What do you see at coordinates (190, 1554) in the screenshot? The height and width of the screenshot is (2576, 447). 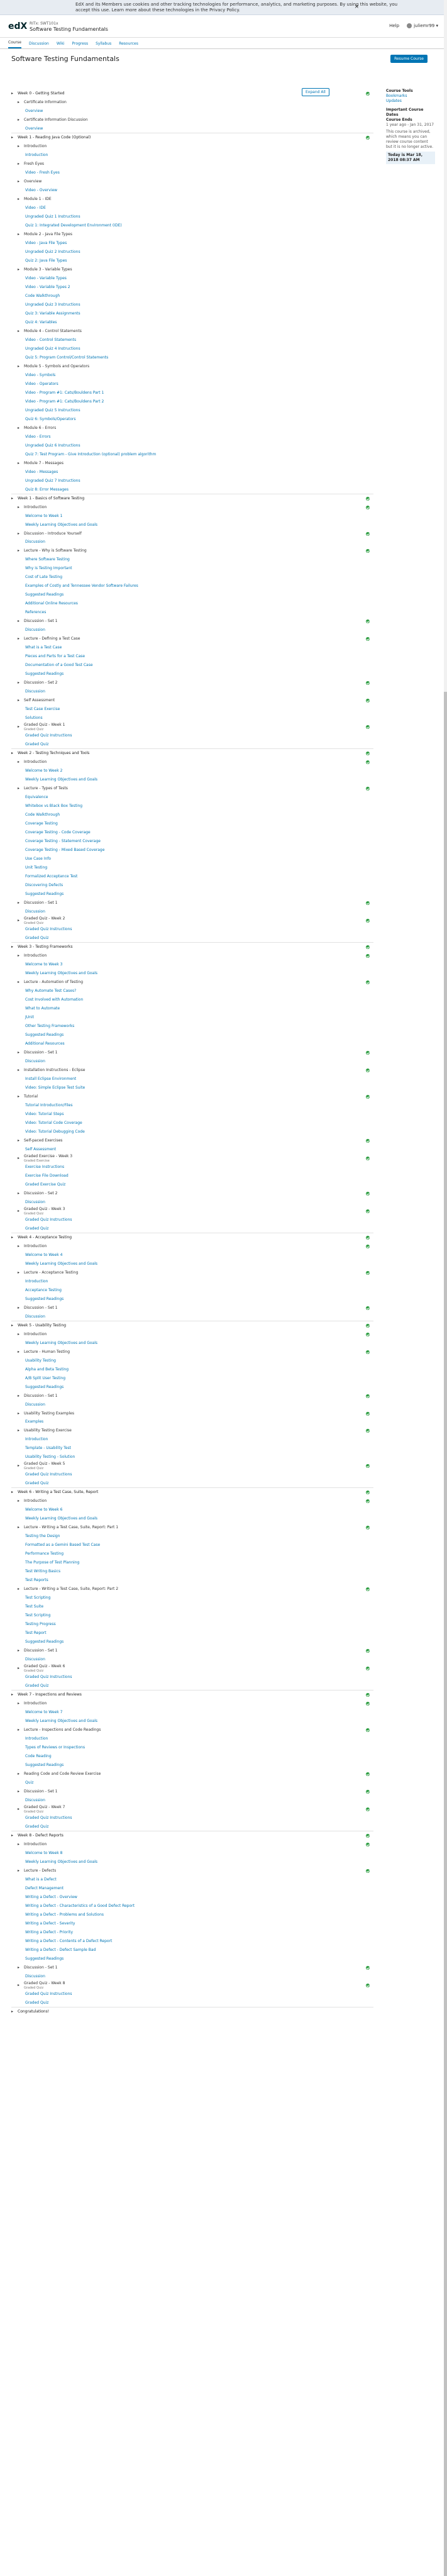 I see `unit-link-performance-testing: Performance Testing` at bounding box center [190, 1554].